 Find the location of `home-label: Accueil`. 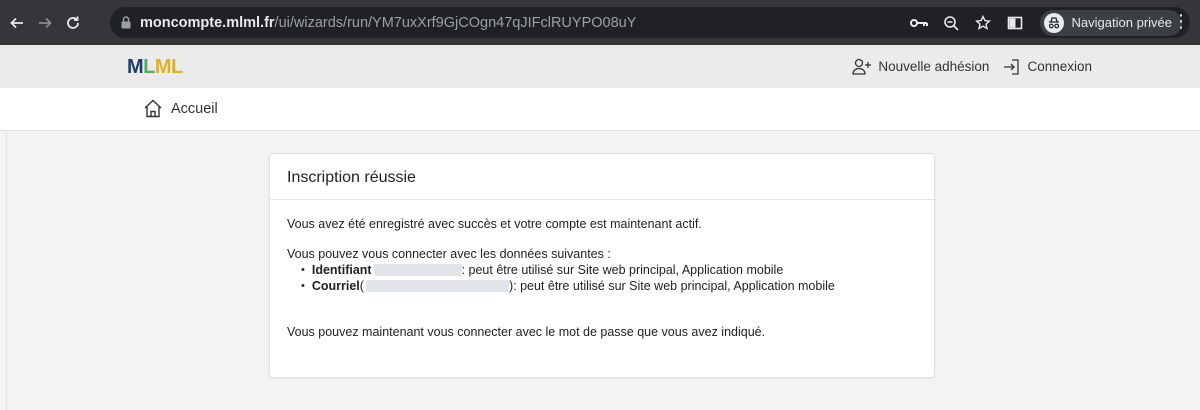

home-label: Accueil is located at coordinates (194, 108).